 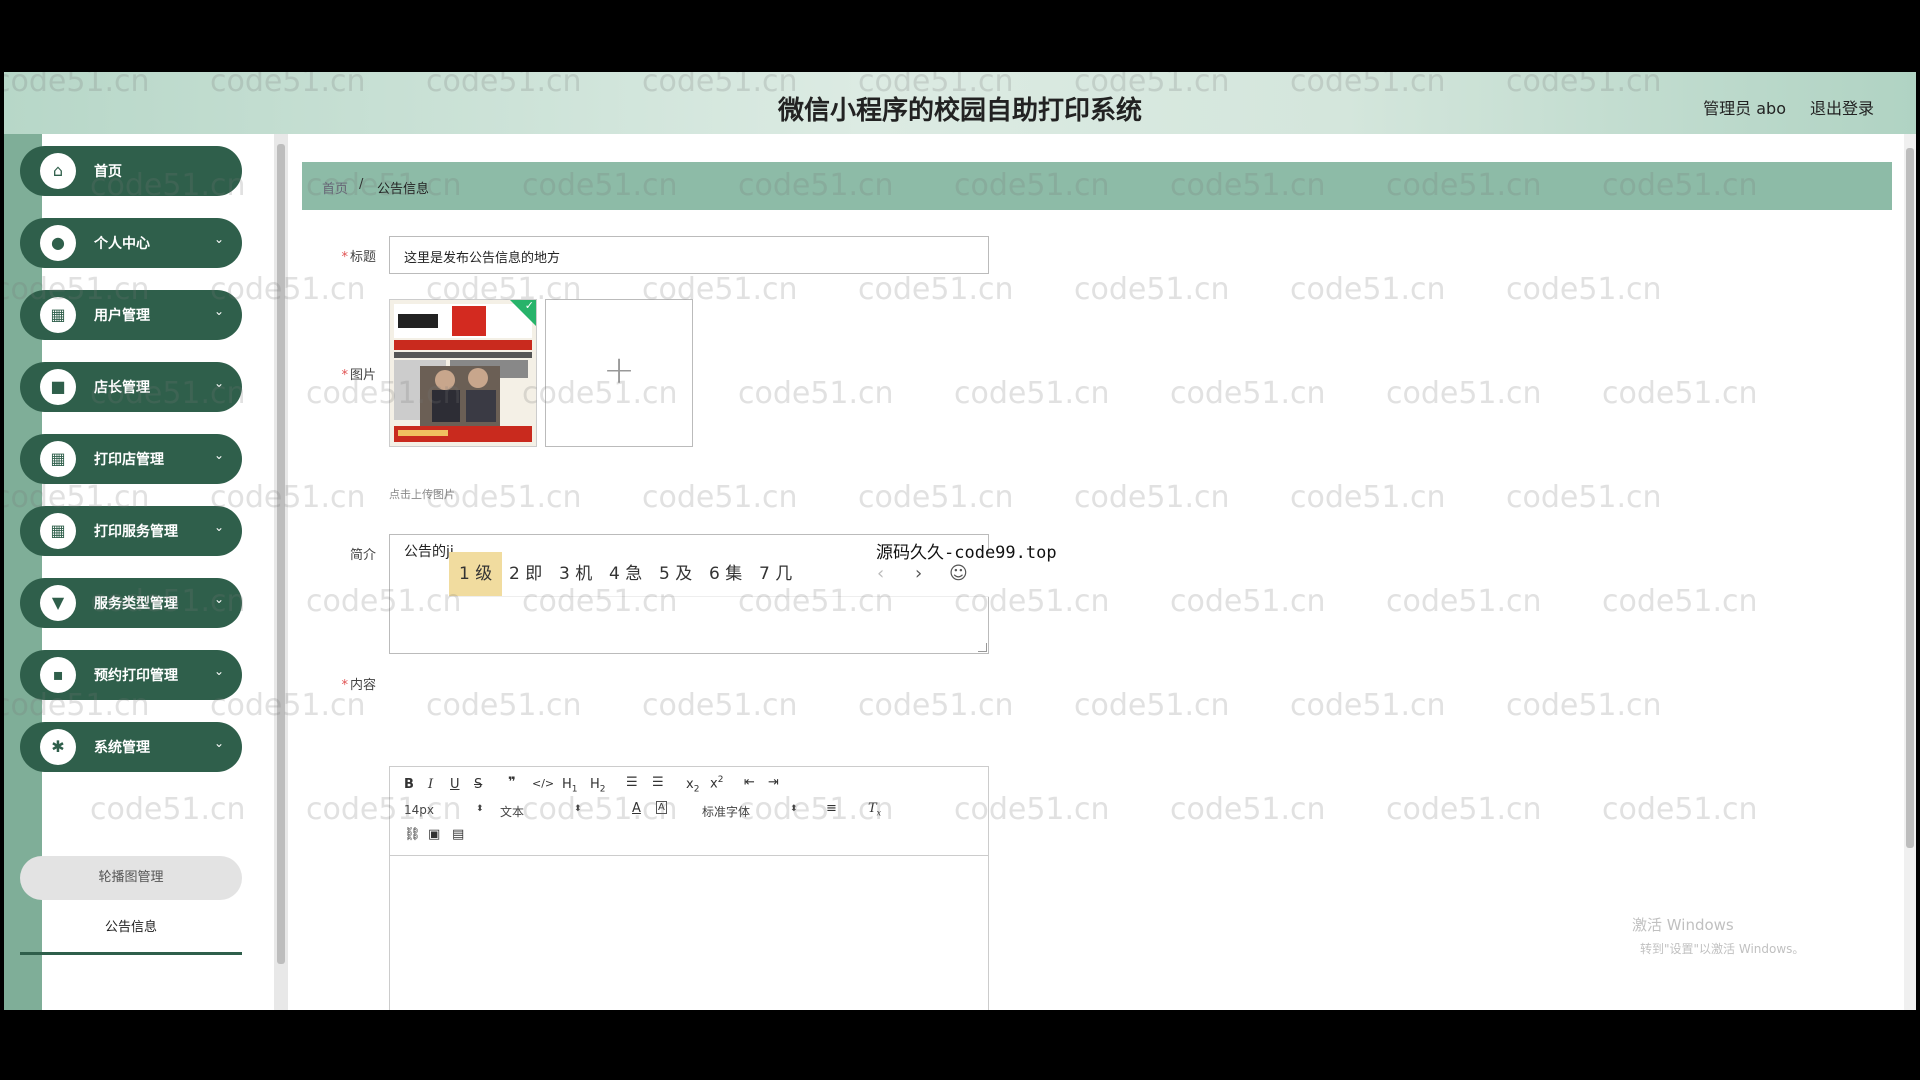 I want to click on background-color-icon: A, so click(x=661, y=807).